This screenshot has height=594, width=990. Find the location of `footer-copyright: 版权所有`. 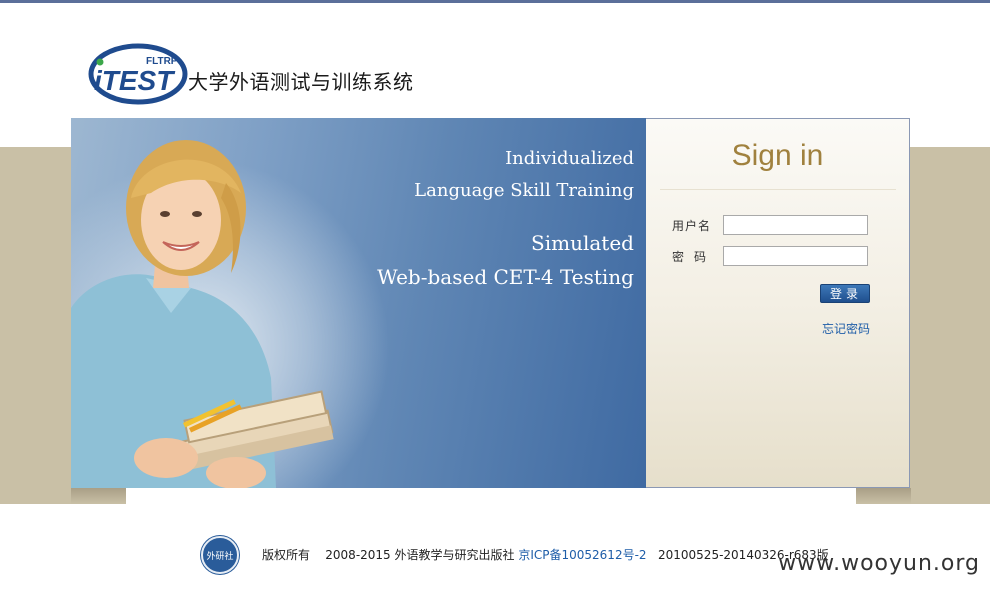

footer-copyright: 版权所有 is located at coordinates (286, 555).